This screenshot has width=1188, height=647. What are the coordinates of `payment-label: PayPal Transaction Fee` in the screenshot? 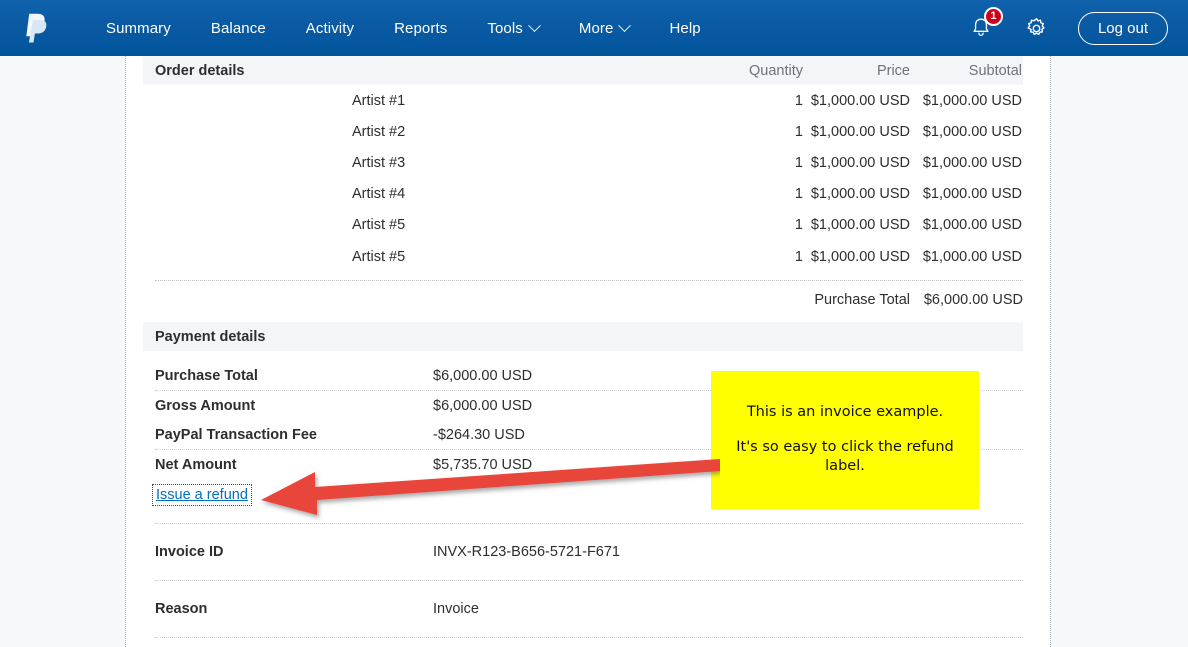 It's located at (236, 434).